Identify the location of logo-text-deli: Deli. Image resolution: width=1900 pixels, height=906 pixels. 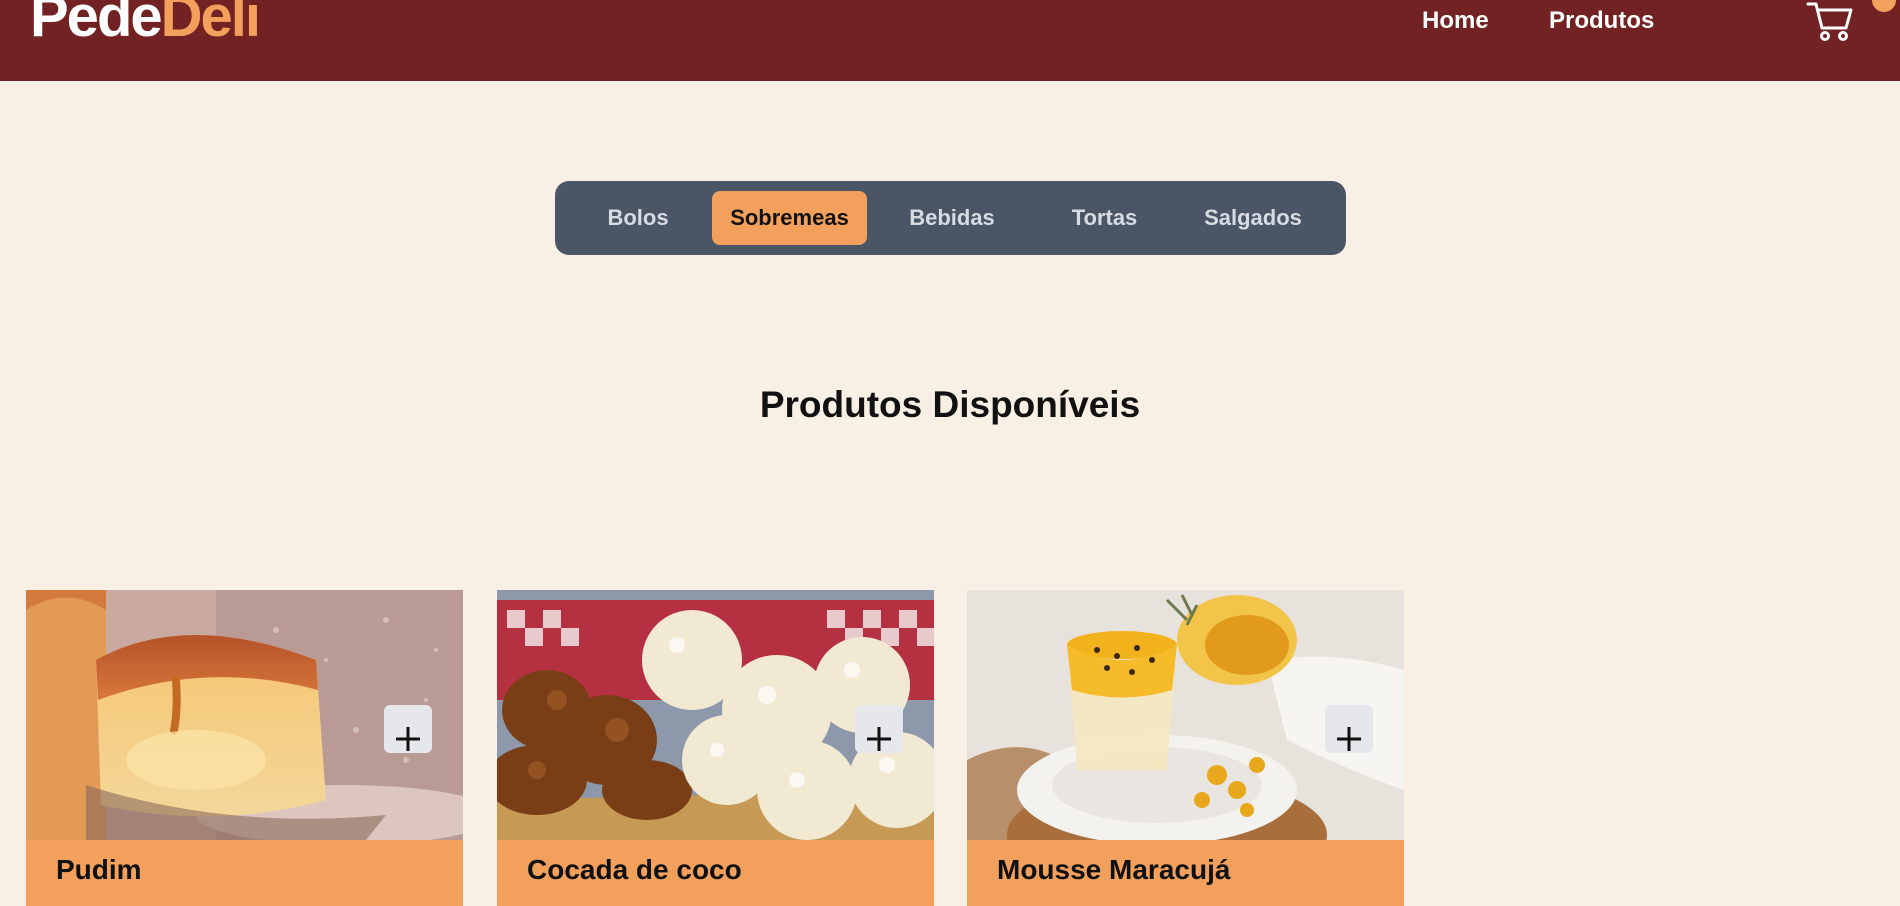
(210, 24).